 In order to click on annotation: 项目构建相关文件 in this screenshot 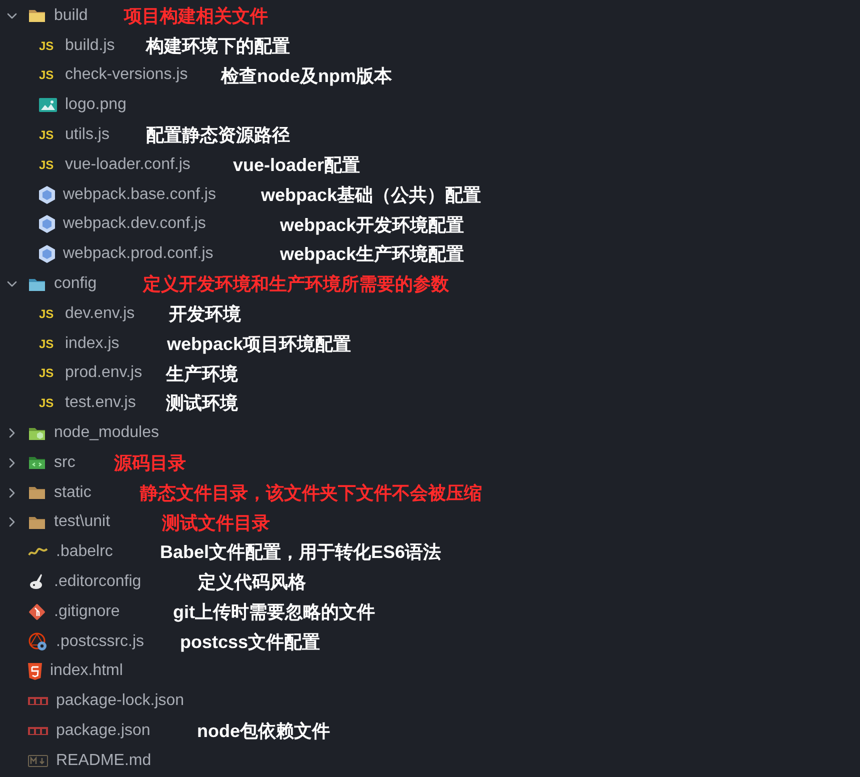, I will do `click(196, 16)`.